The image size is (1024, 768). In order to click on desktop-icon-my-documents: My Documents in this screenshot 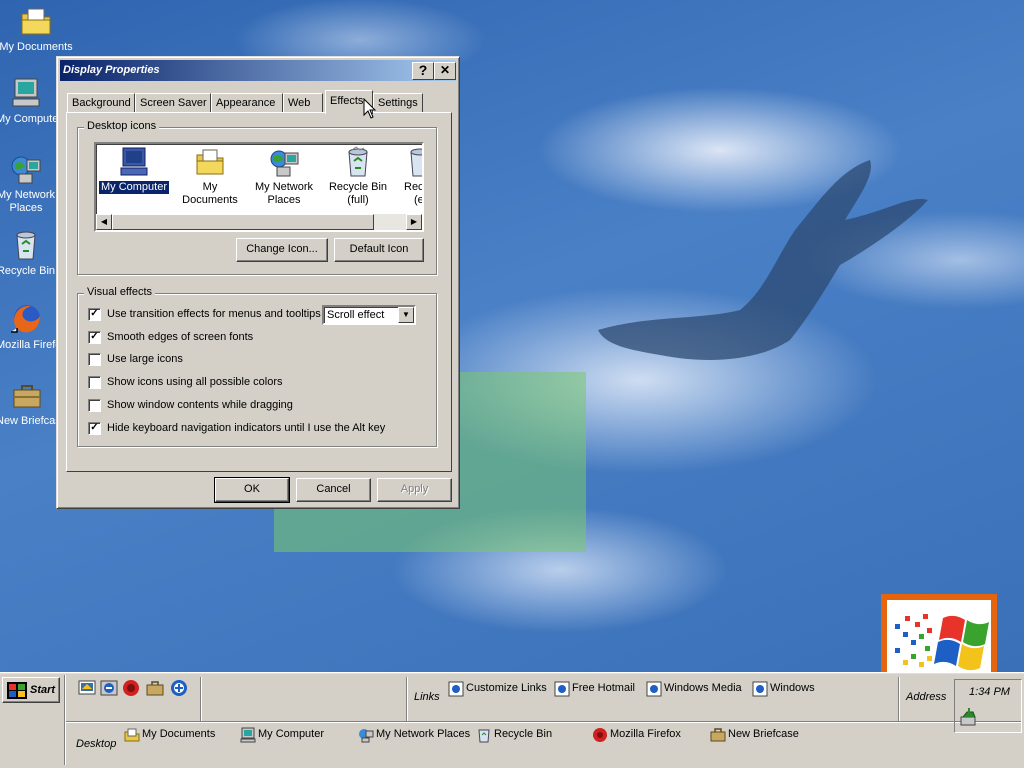, I will do `click(38, 29)`.